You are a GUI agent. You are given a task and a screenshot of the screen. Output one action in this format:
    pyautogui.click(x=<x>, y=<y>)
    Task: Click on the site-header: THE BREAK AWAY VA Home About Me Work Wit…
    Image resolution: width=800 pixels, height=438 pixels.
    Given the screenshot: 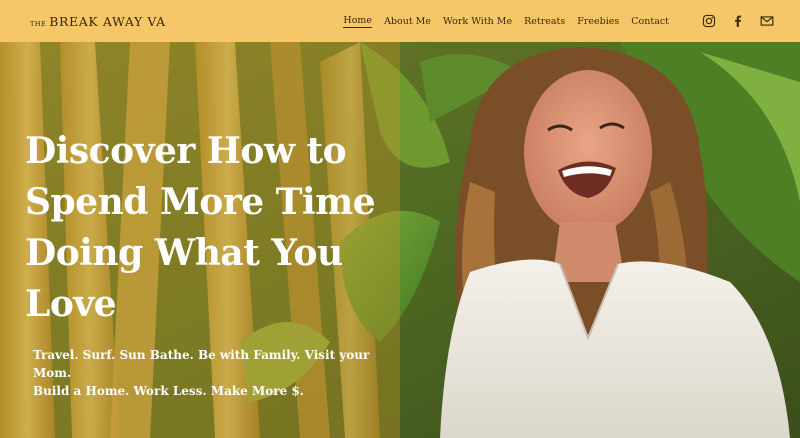 What is the action you would take?
    pyautogui.click(x=400, y=21)
    